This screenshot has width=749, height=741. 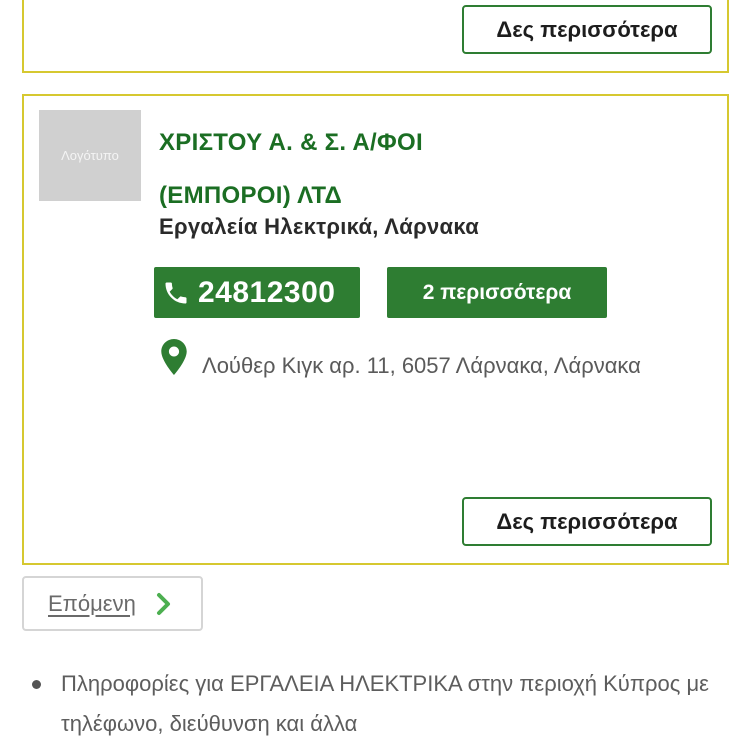 I want to click on logo-placeholder: Λογότυπο, so click(x=90, y=155).